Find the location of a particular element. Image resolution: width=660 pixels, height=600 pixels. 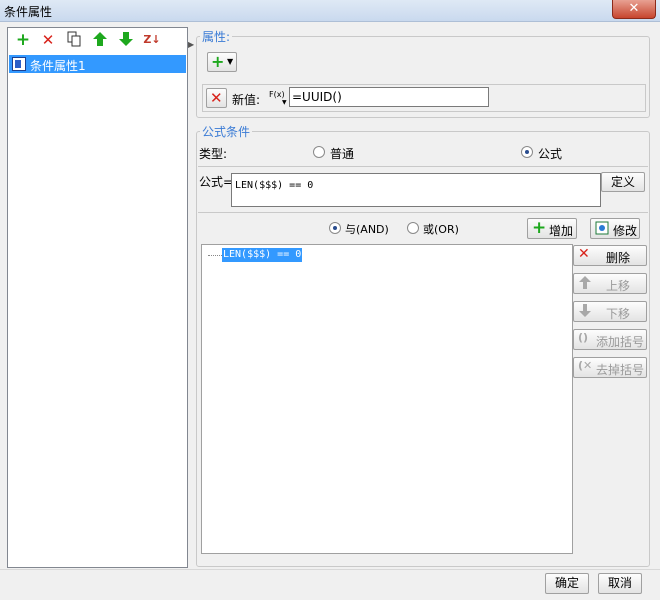

move-down-button: 下移 is located at coordinates (610, 311).